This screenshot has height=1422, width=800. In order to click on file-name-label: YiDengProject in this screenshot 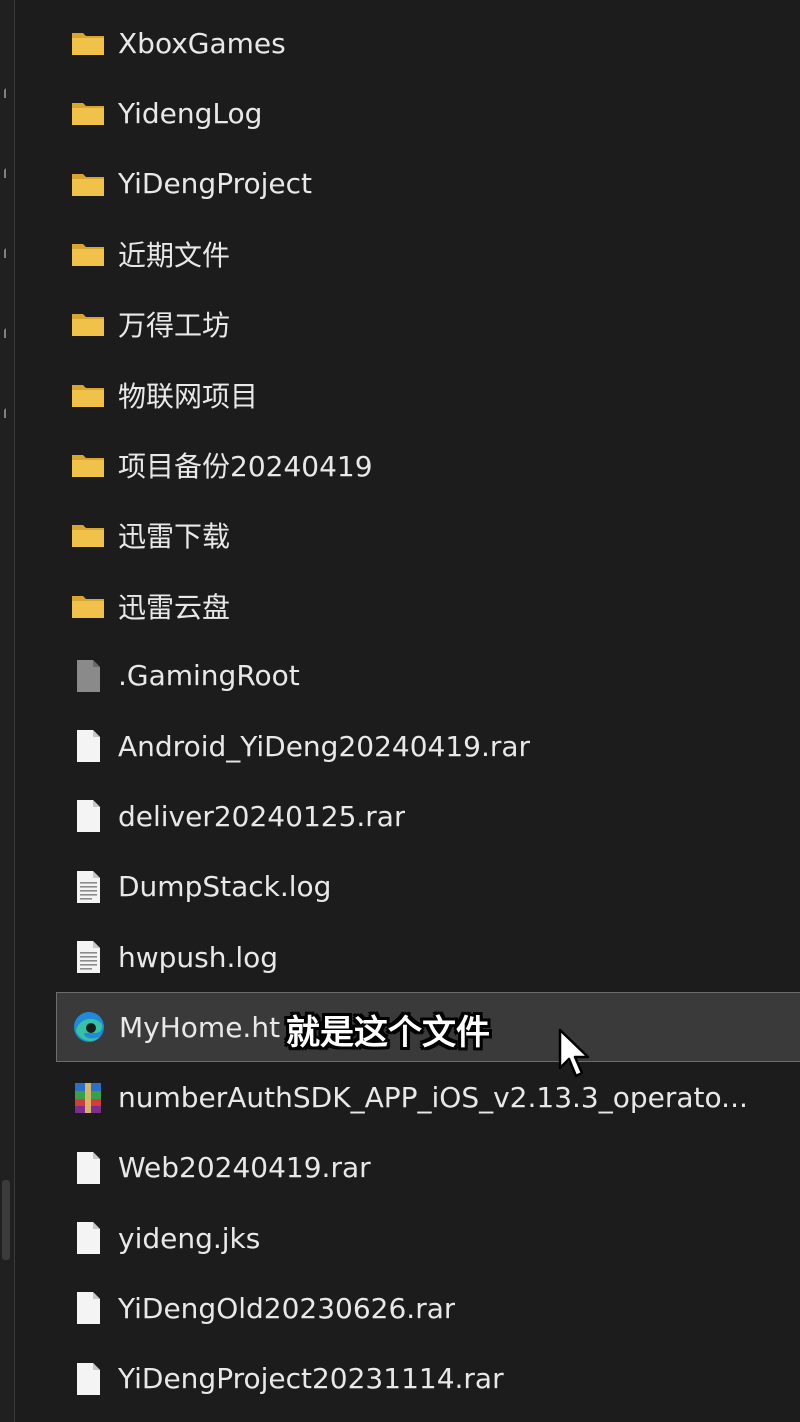, I will do `click(215, 184)`.